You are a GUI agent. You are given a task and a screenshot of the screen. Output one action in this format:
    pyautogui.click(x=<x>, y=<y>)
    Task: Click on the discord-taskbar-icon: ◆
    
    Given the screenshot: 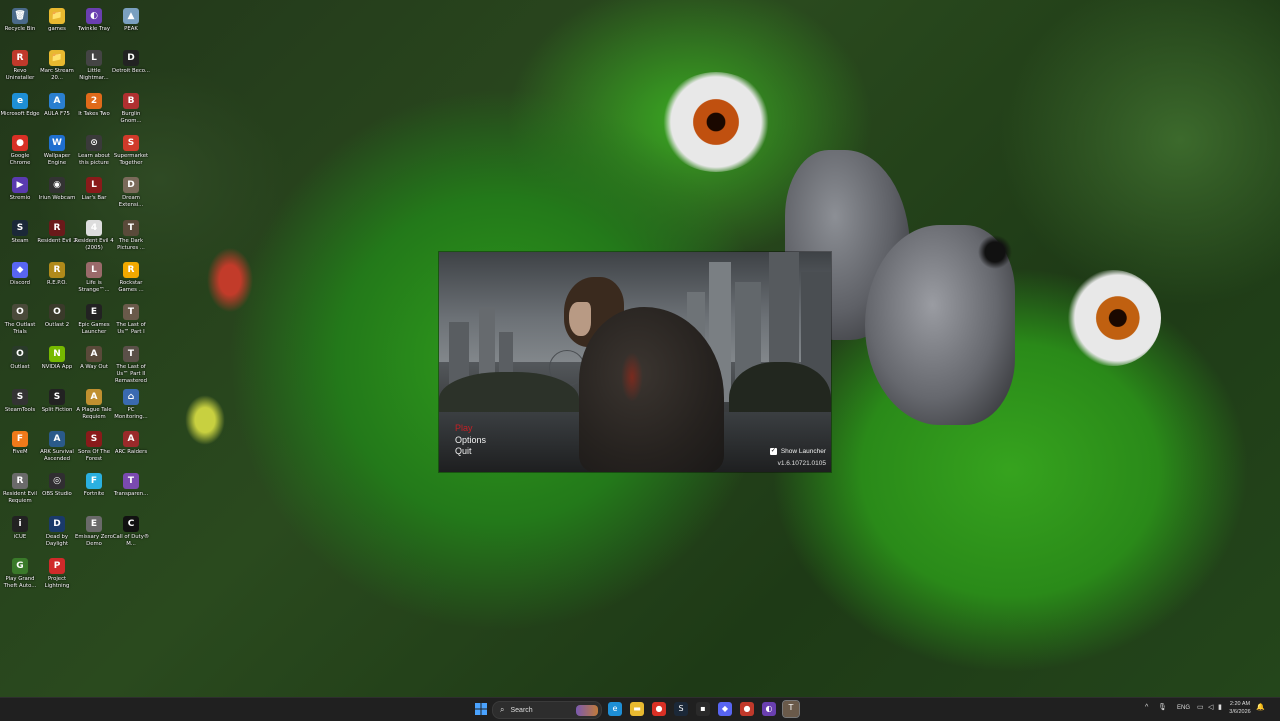 What is the action you would take?
    pyautogui.click(x=725, y=709)
    